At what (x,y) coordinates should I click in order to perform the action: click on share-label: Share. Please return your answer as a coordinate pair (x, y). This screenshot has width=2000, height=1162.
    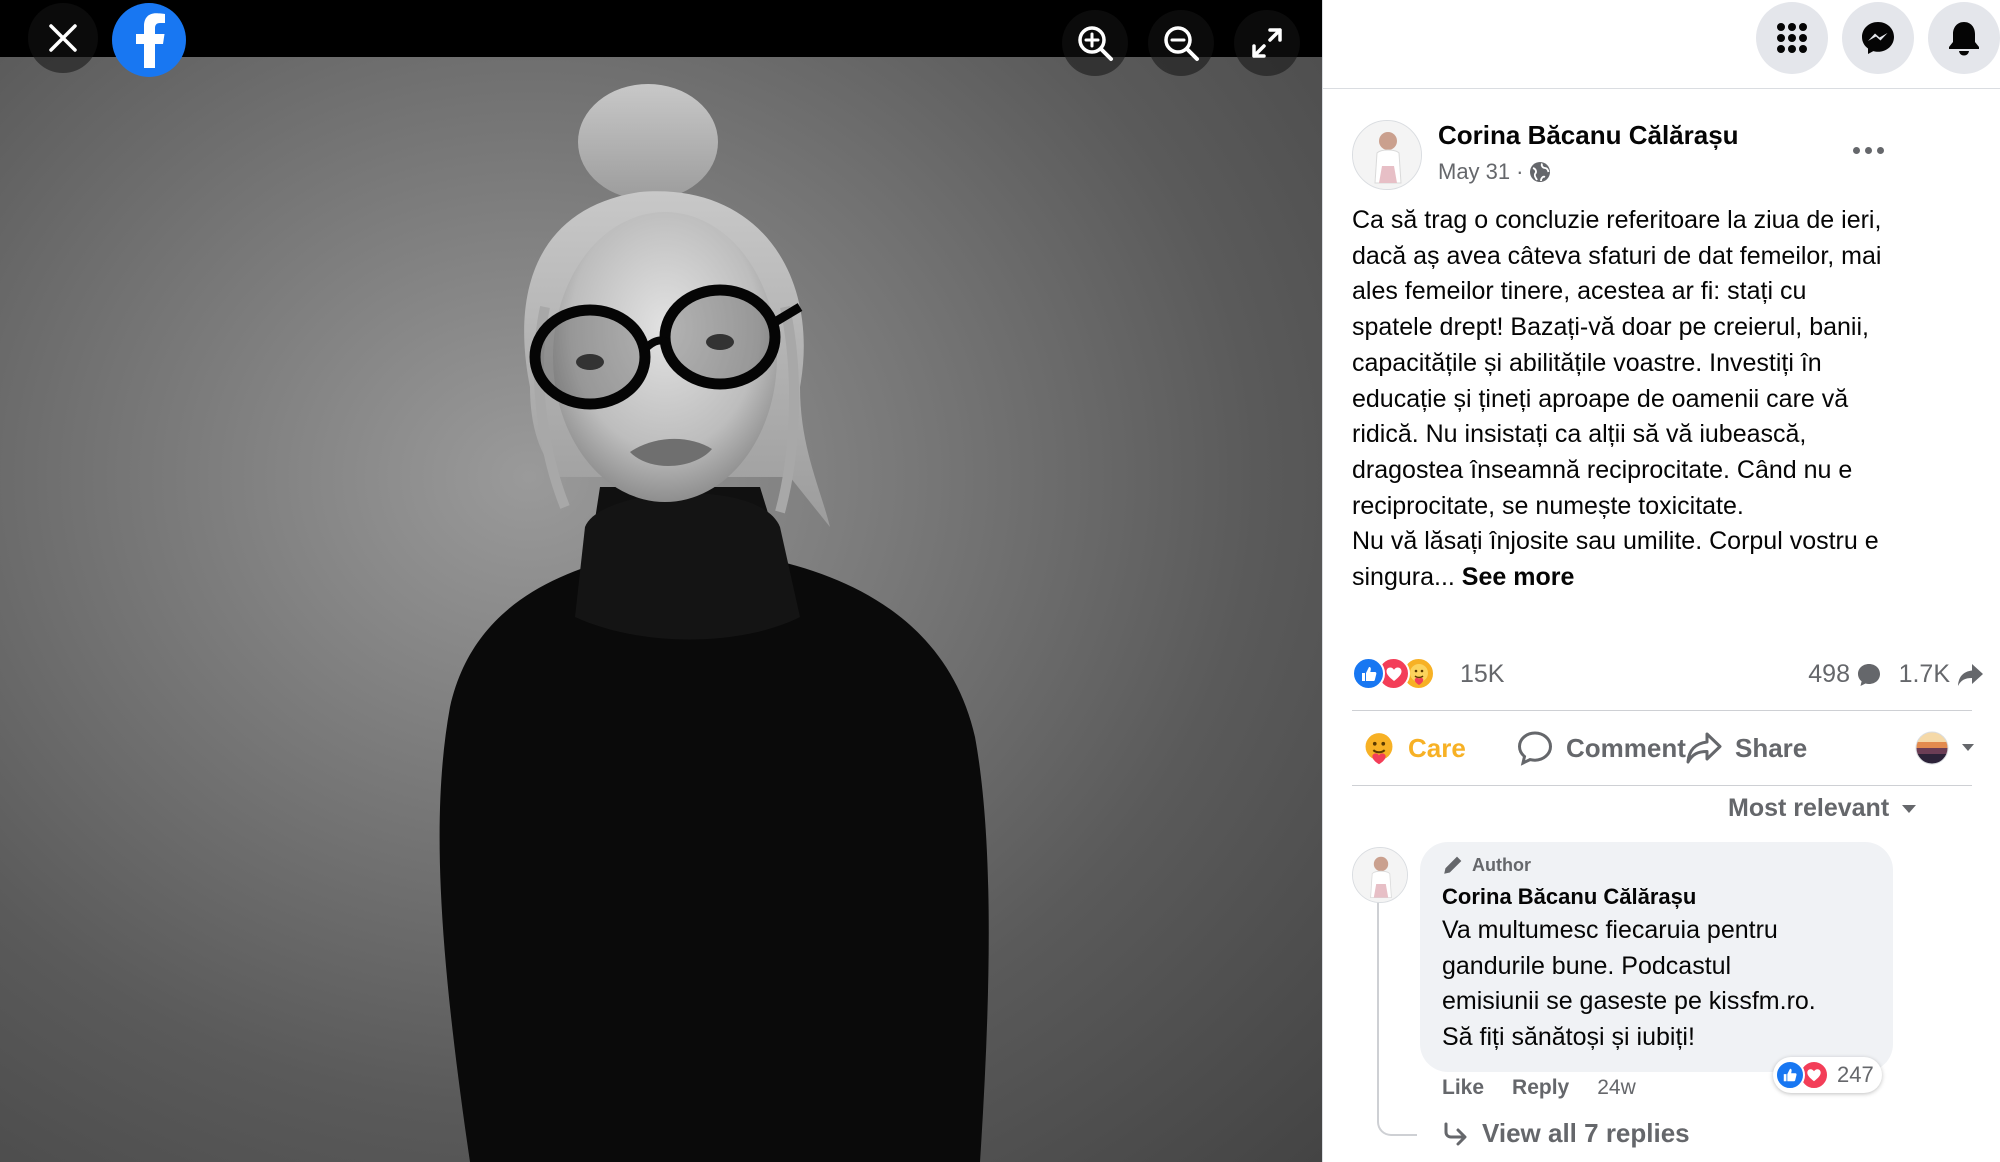
    Looking at the image, I should click on (1771, 747).